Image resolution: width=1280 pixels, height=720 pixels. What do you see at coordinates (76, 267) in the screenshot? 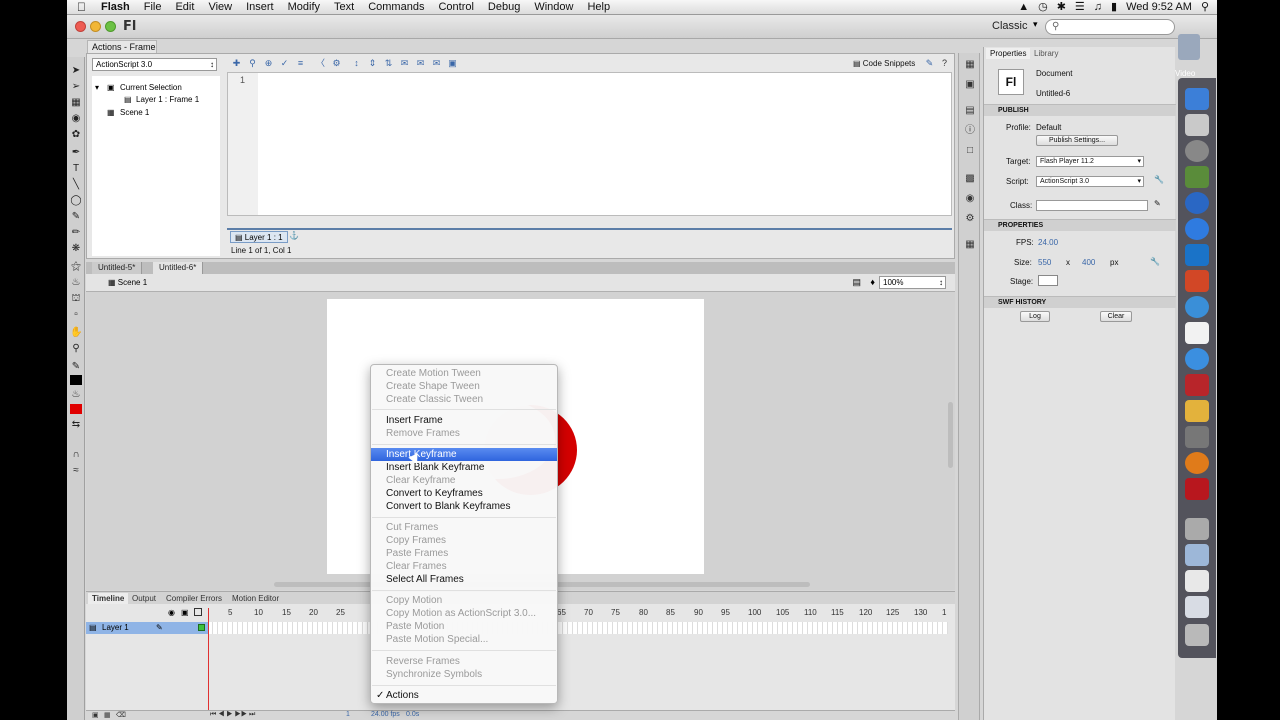
I see `bone-tool-icon: ⚝` at bounding box center [76, 267].